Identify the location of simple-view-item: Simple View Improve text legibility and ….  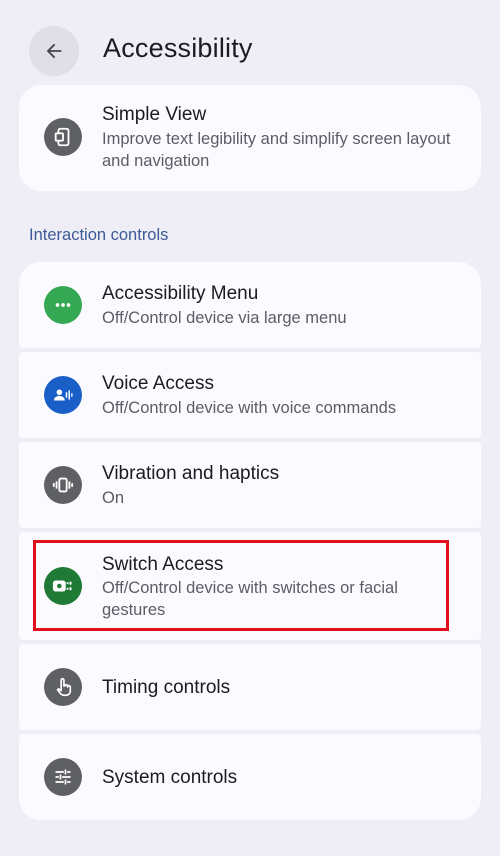
(250, 138).